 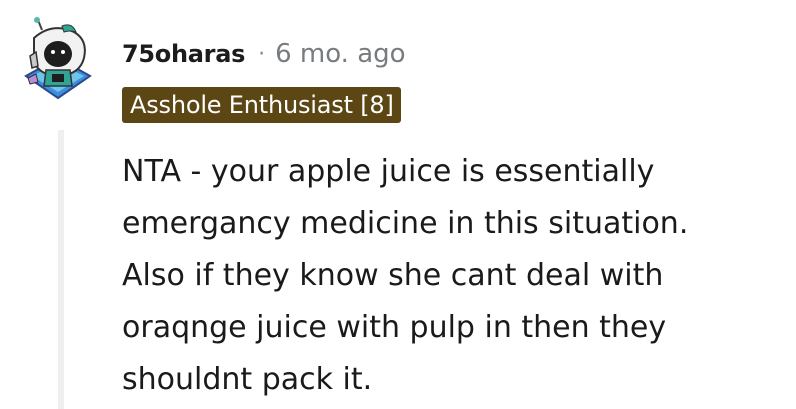 I want to click on user-avatar, so click(x=58, y=61).